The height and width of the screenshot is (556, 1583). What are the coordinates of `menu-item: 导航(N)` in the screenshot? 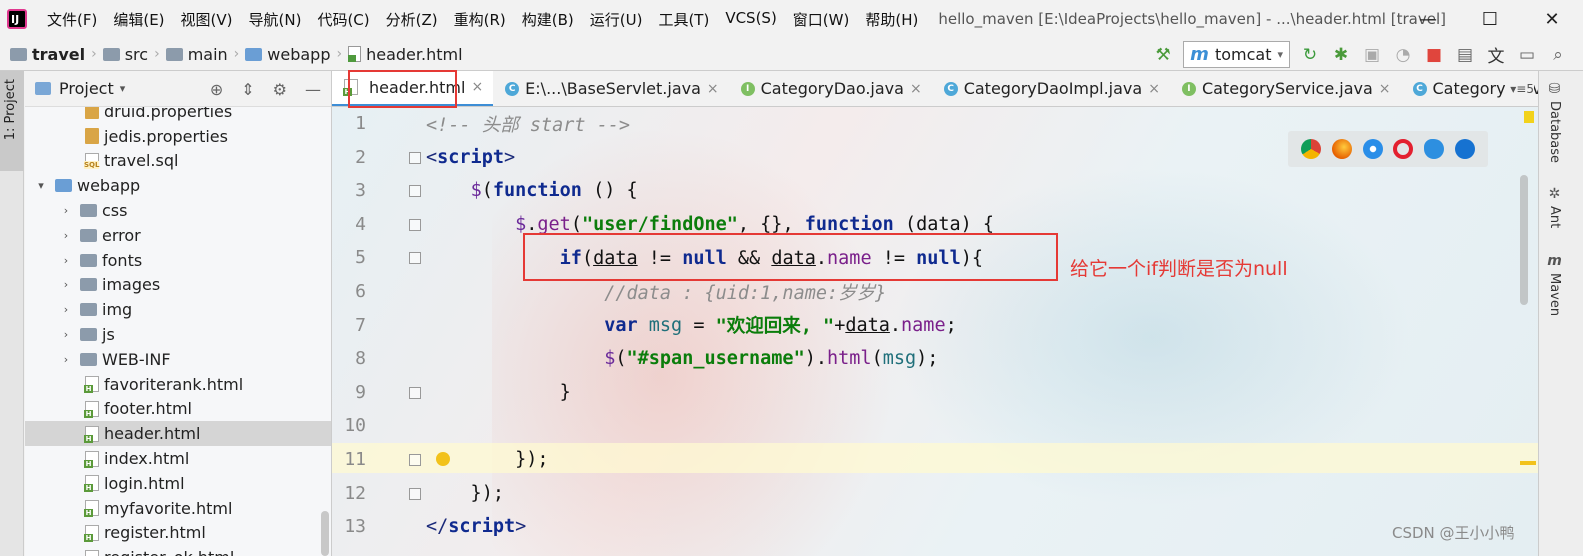 It's located at (275, 19).